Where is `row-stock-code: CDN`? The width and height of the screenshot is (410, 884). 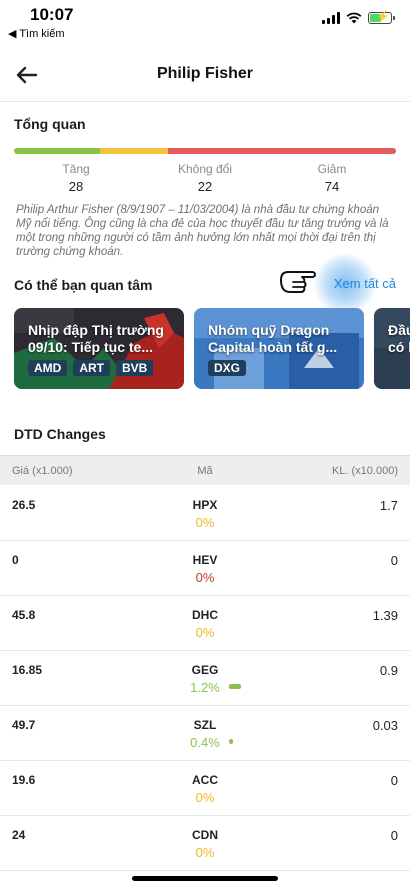 row-stock-code: CDN is located at coordinates (205, 835).